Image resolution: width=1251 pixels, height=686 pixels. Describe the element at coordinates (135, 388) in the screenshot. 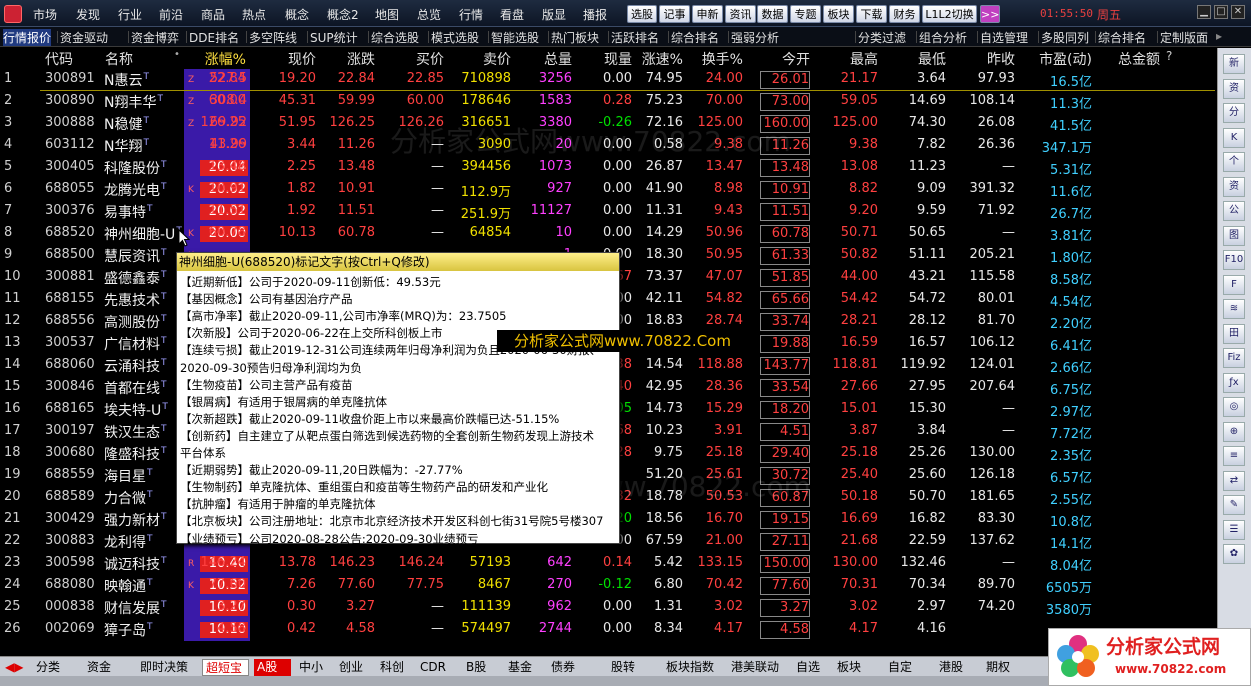

I see `stock-name: 首都在线T` at that location.